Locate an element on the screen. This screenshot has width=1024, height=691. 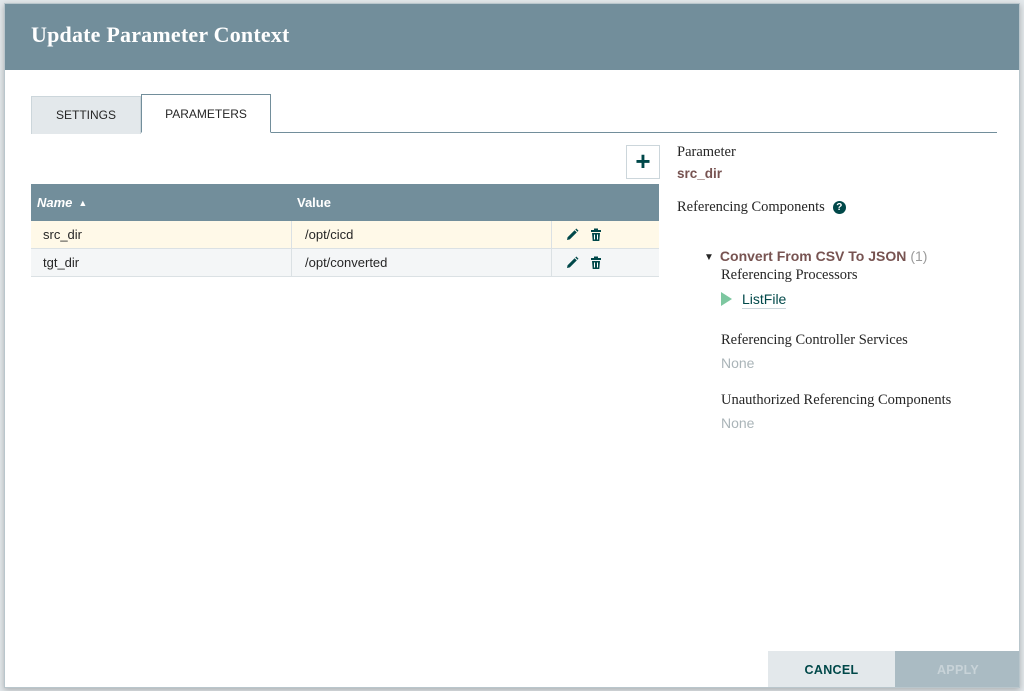
tab-parameters: PARAMETERS is located at coordinates (206, 113).